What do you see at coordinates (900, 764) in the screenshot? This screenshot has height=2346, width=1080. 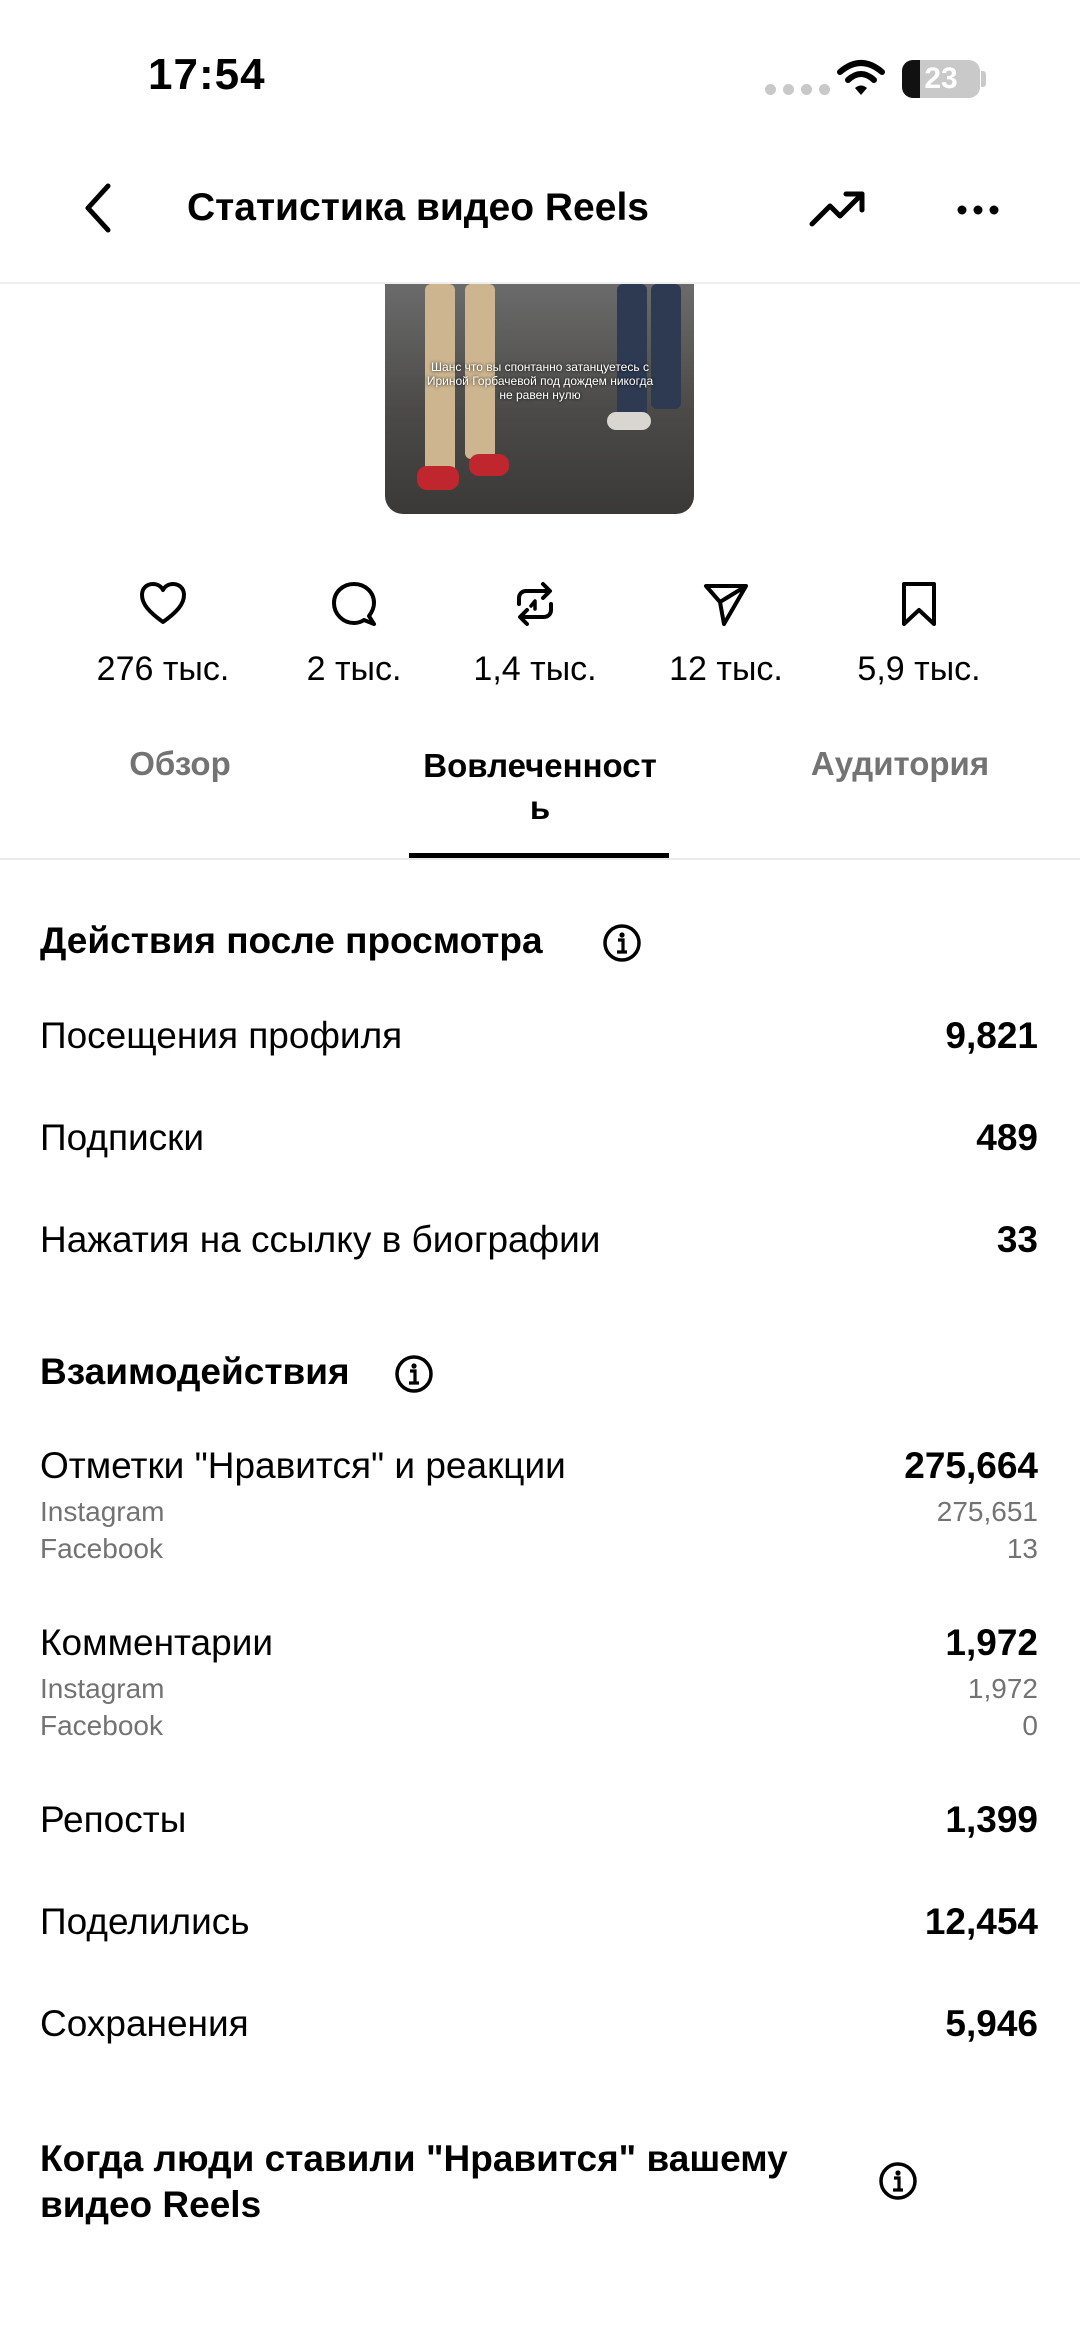 I see `tab-audience: Аудитория` at bounding box center [900, 764].